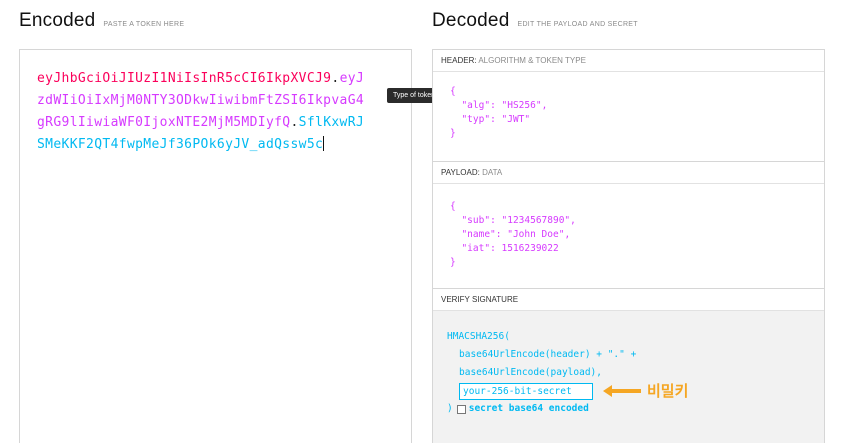 The width and height of the screenshot is (849, 443). Describe the element at coordinates (101, 21) in the screenshot. I see `encoded-heading: Encoded PASTE A TOKEN HERE` at that location.